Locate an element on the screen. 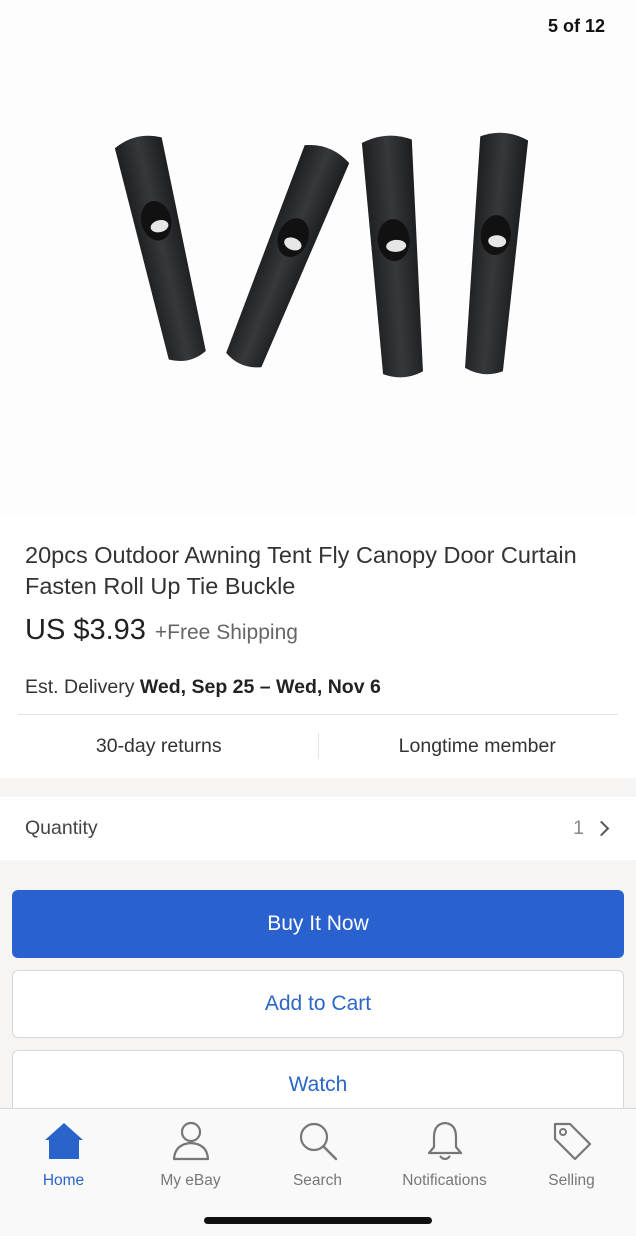 The height and width of the screenshot is (1236, 636). tab-selling: Selling is located at coordinates (571, 1154).